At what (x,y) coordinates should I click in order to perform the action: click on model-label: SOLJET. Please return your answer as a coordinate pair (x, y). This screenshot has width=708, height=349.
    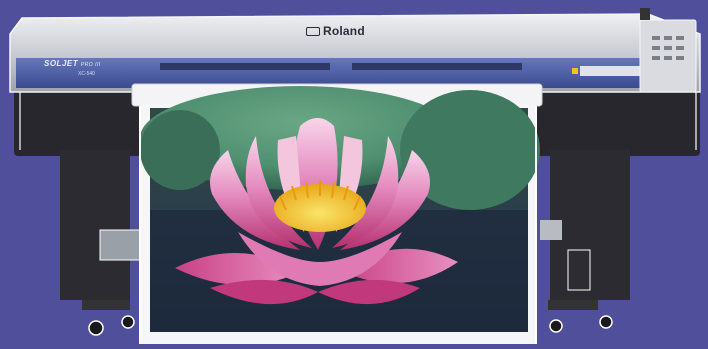
    Looking at the image, I should click on (61, 63).